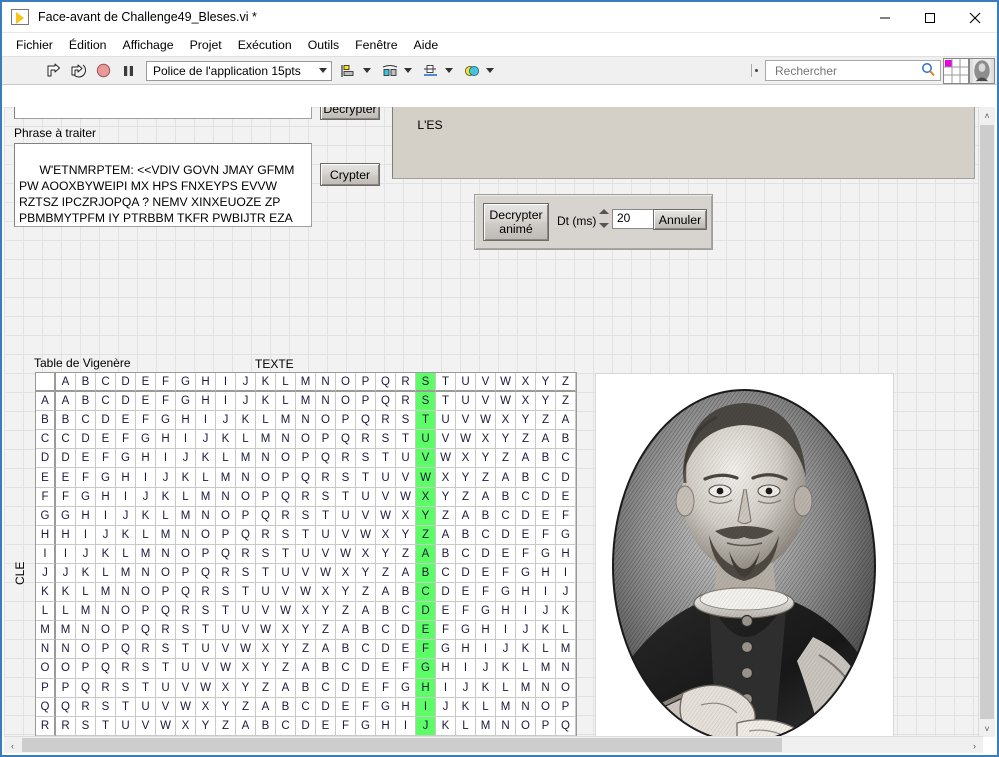  Describe the element at coordinates (493, 744) in the screenshot. I see `horizontal-scrollbar: ‹ ›` at that location.